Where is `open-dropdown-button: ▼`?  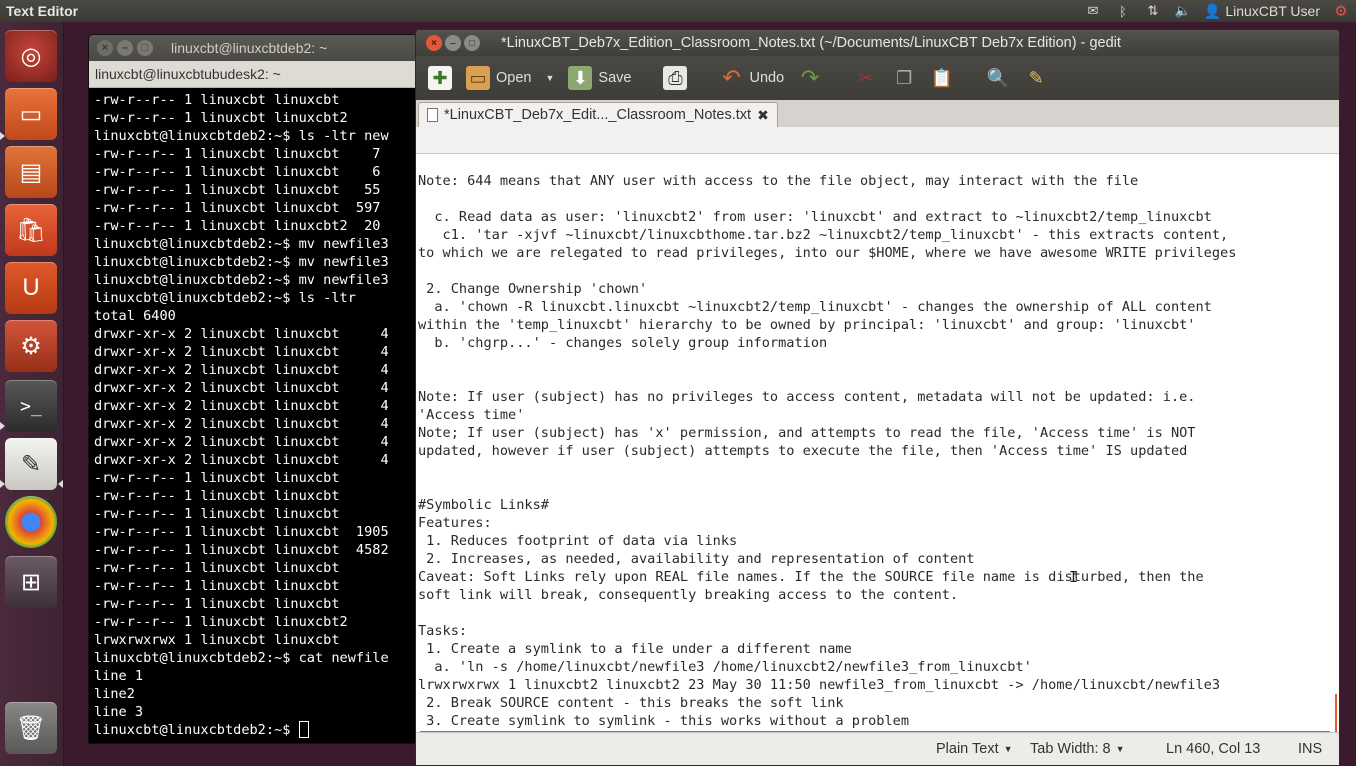 open-dropdown-button: ▼ is located at coordinates (549, 78).